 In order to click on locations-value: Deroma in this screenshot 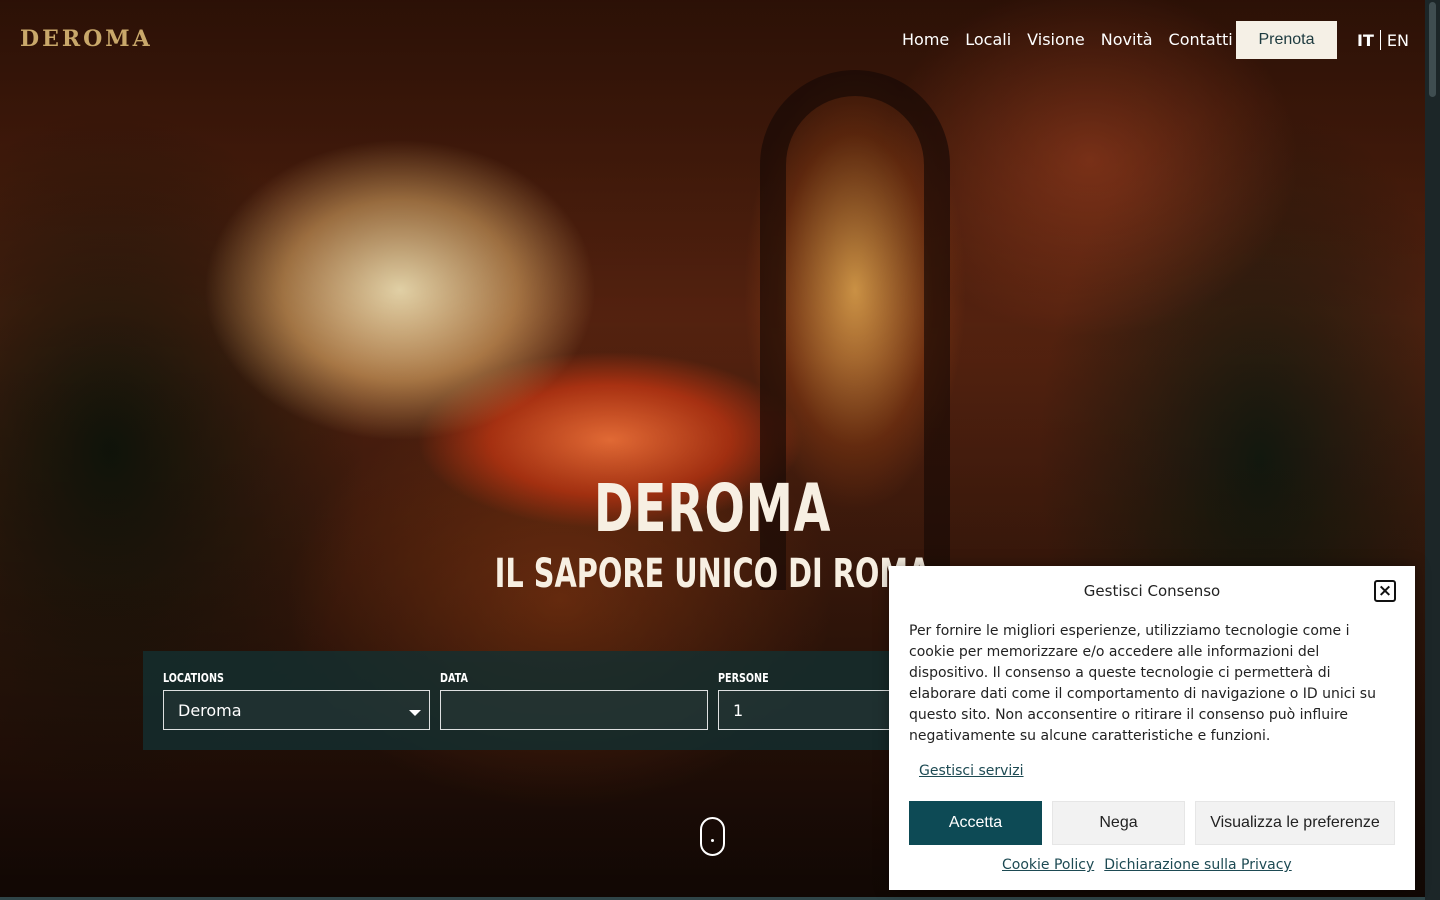, I will do `click(210, 710)`.